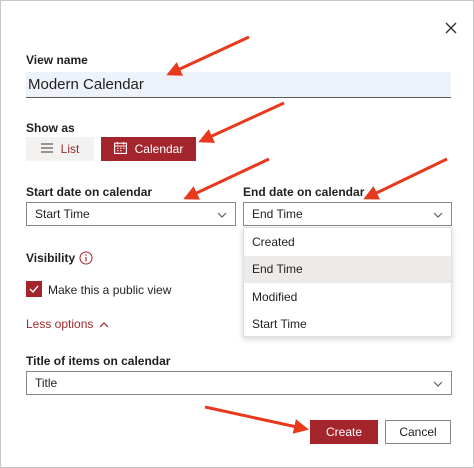 This screenshot has height=468, width=474. What do you see at coordinates (277, 214) in the screenshot?
I see `end-date-value: End Time` at bounding box center [277, 214].